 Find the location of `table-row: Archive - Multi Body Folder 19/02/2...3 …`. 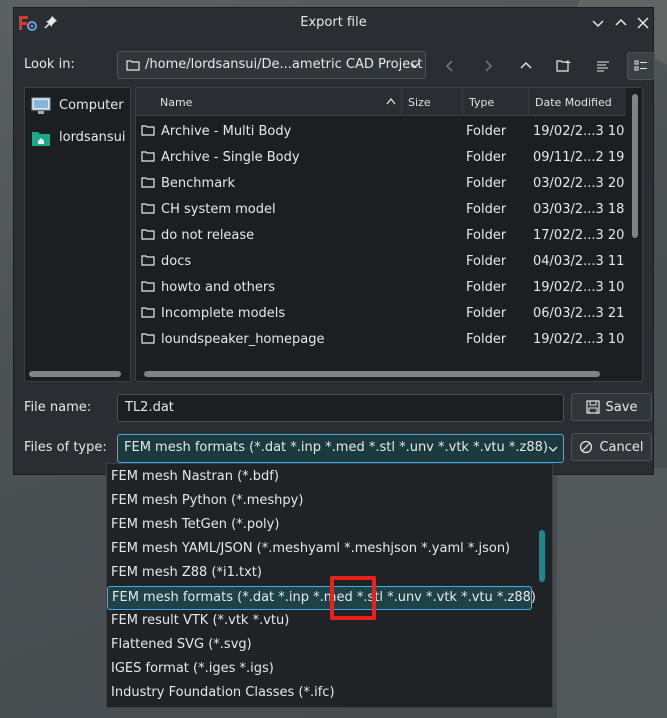

table-row: Archive - Multi Body Folder 19/02/2...3 … is located at coordinates (381, 132).